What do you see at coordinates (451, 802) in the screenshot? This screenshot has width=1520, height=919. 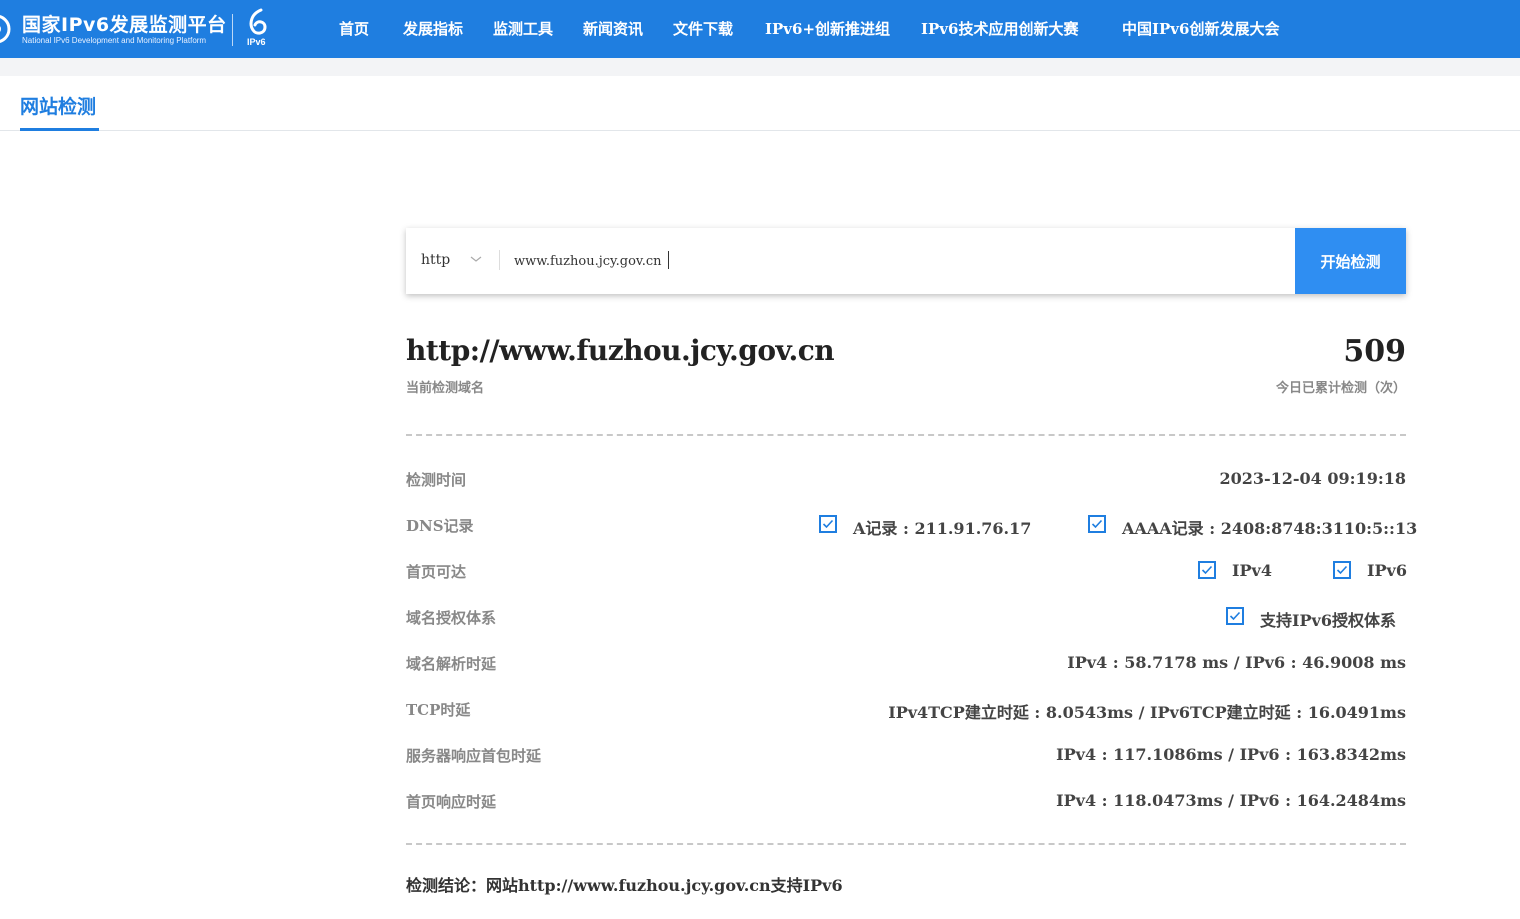 I see `homepage-latency-label: 首页响应时延` at bounding box center [451, 802].